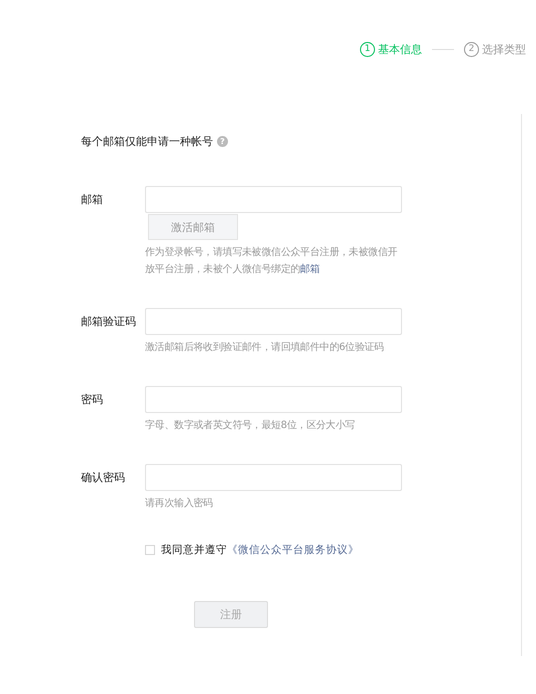  What do you see at coordinates (92, 200) in the screenshot?
I see `field-label: 邮箱` at bounding box center [92, 200].